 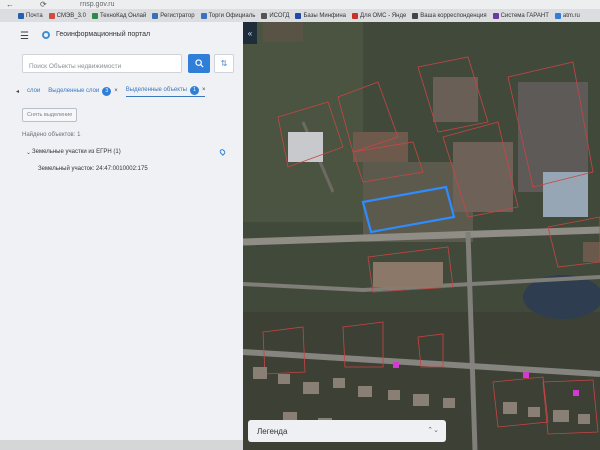 What do you see at coordinates (177, 15) in the screenshot?
I see `bookmark-label: Регистратор` at bounding box center [177, 15].